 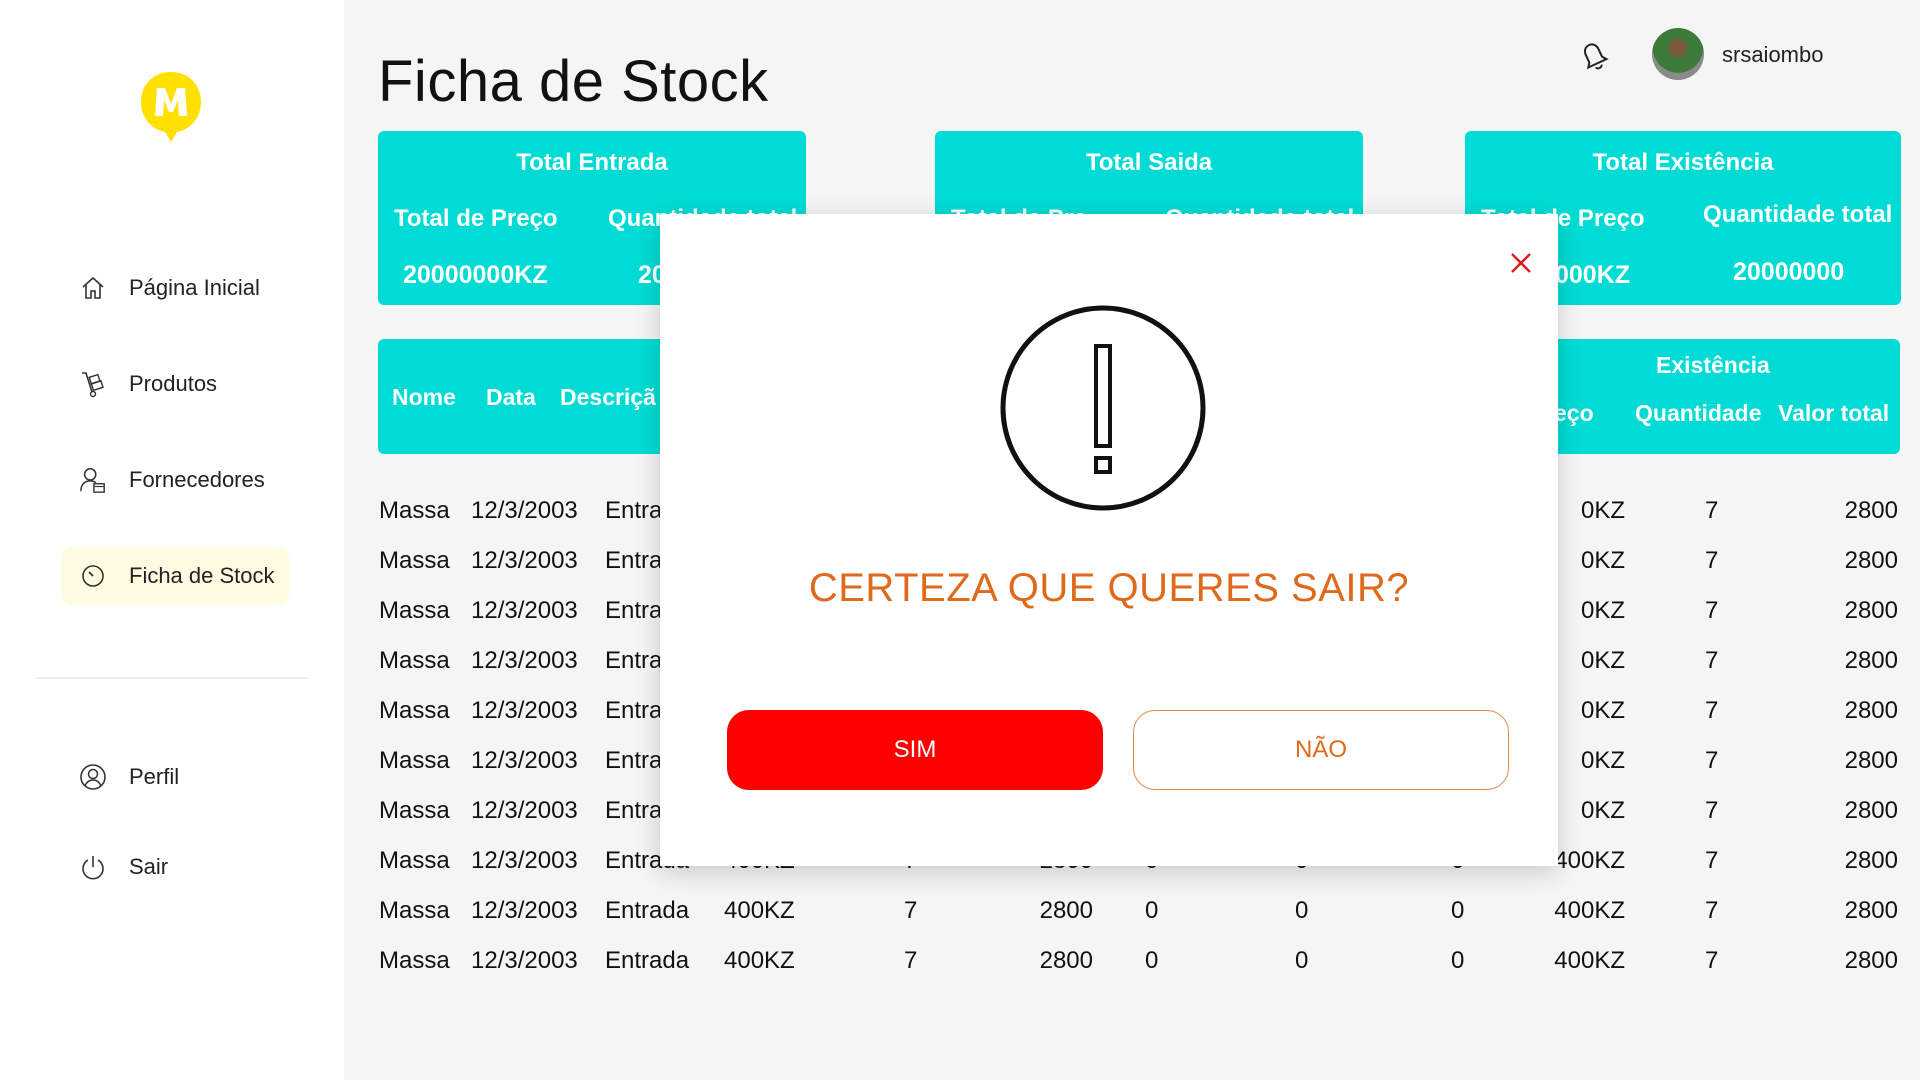 I want to click on sidebar-item-ficha-de-stock: Ficha de Stock, so click(x=175, y=576).